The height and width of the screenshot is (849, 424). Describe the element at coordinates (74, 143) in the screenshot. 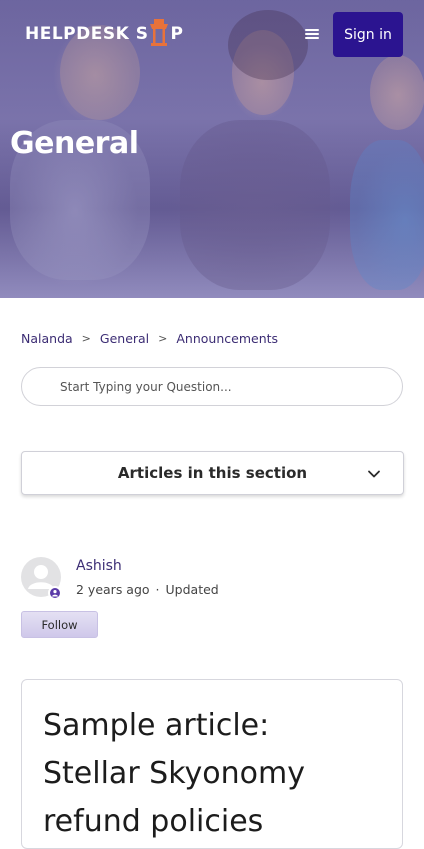

I see `page-title: General` at that location.